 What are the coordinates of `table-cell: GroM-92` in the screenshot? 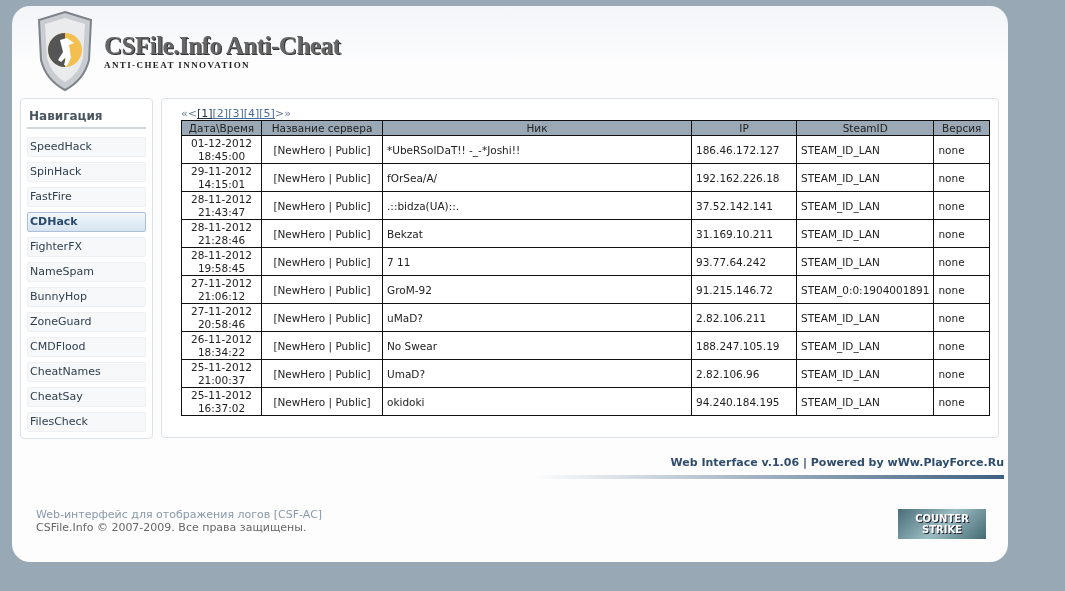 It's located at (537, 289).